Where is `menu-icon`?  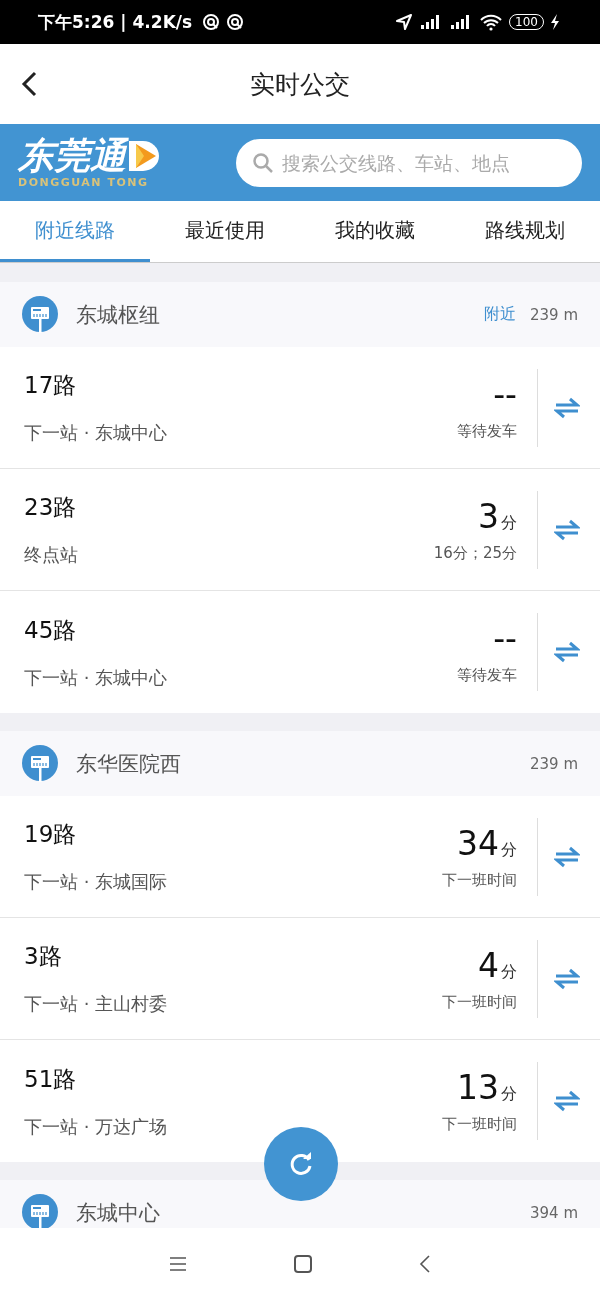
menu-icon is located at coordinates (178, 1264).